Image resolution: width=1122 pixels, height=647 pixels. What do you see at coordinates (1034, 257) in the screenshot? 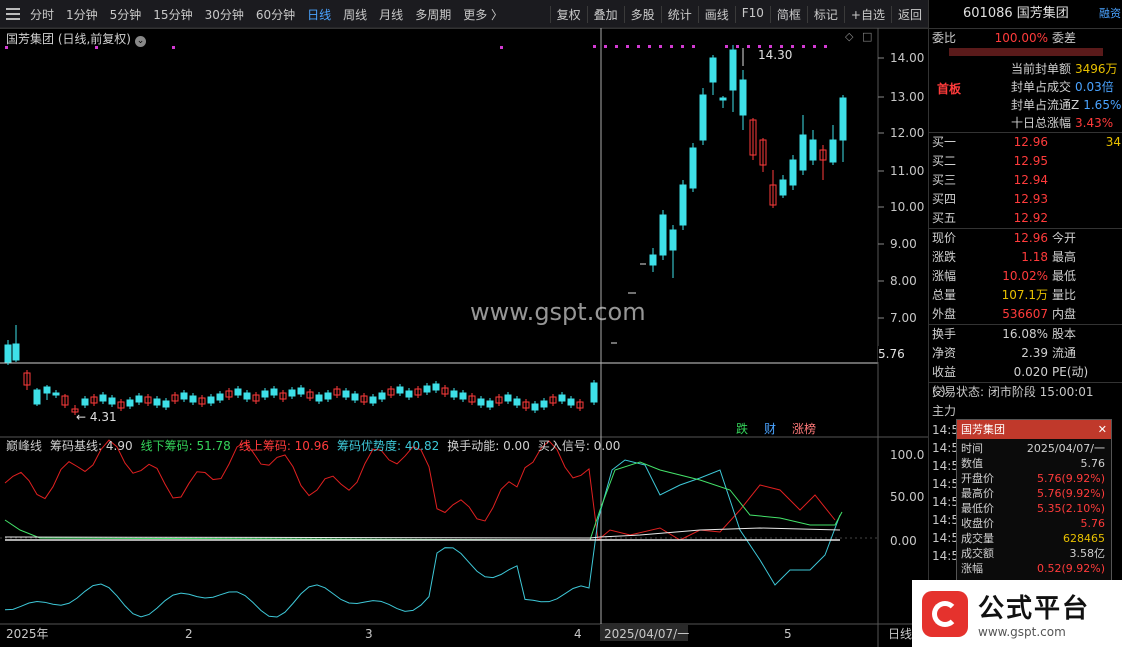
I see `quote-value: 1.18` at bounding box center [1034, 257].